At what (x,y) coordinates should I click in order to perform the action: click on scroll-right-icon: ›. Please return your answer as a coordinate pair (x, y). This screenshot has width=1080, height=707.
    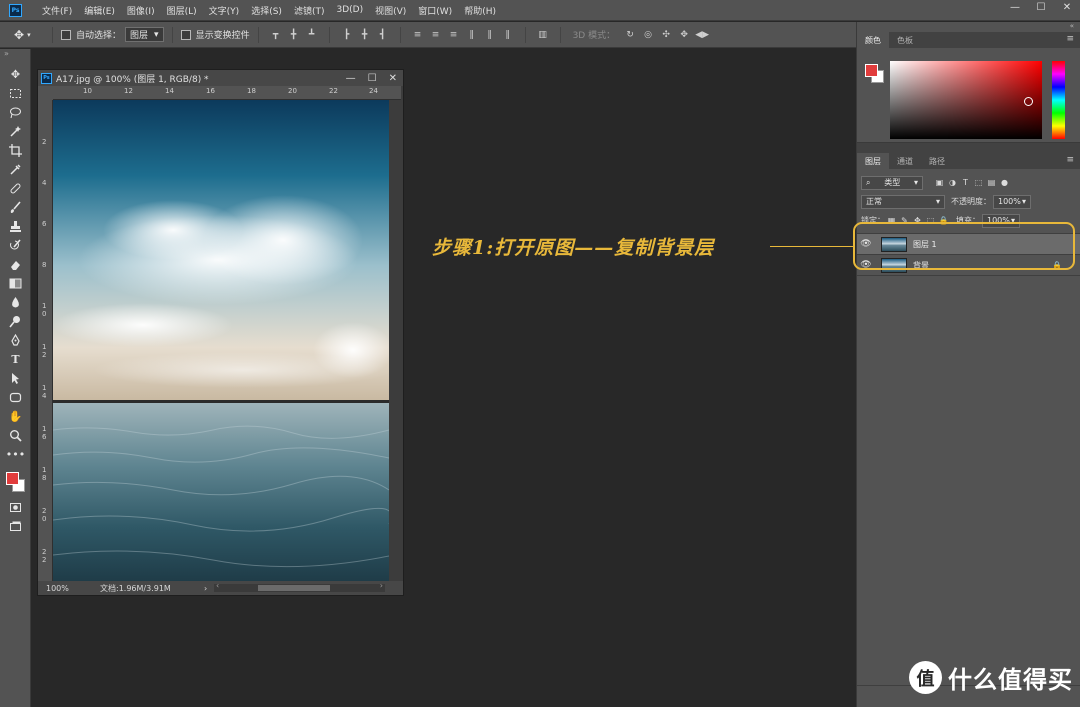
    Looking at the image, I should click on (381, 585).